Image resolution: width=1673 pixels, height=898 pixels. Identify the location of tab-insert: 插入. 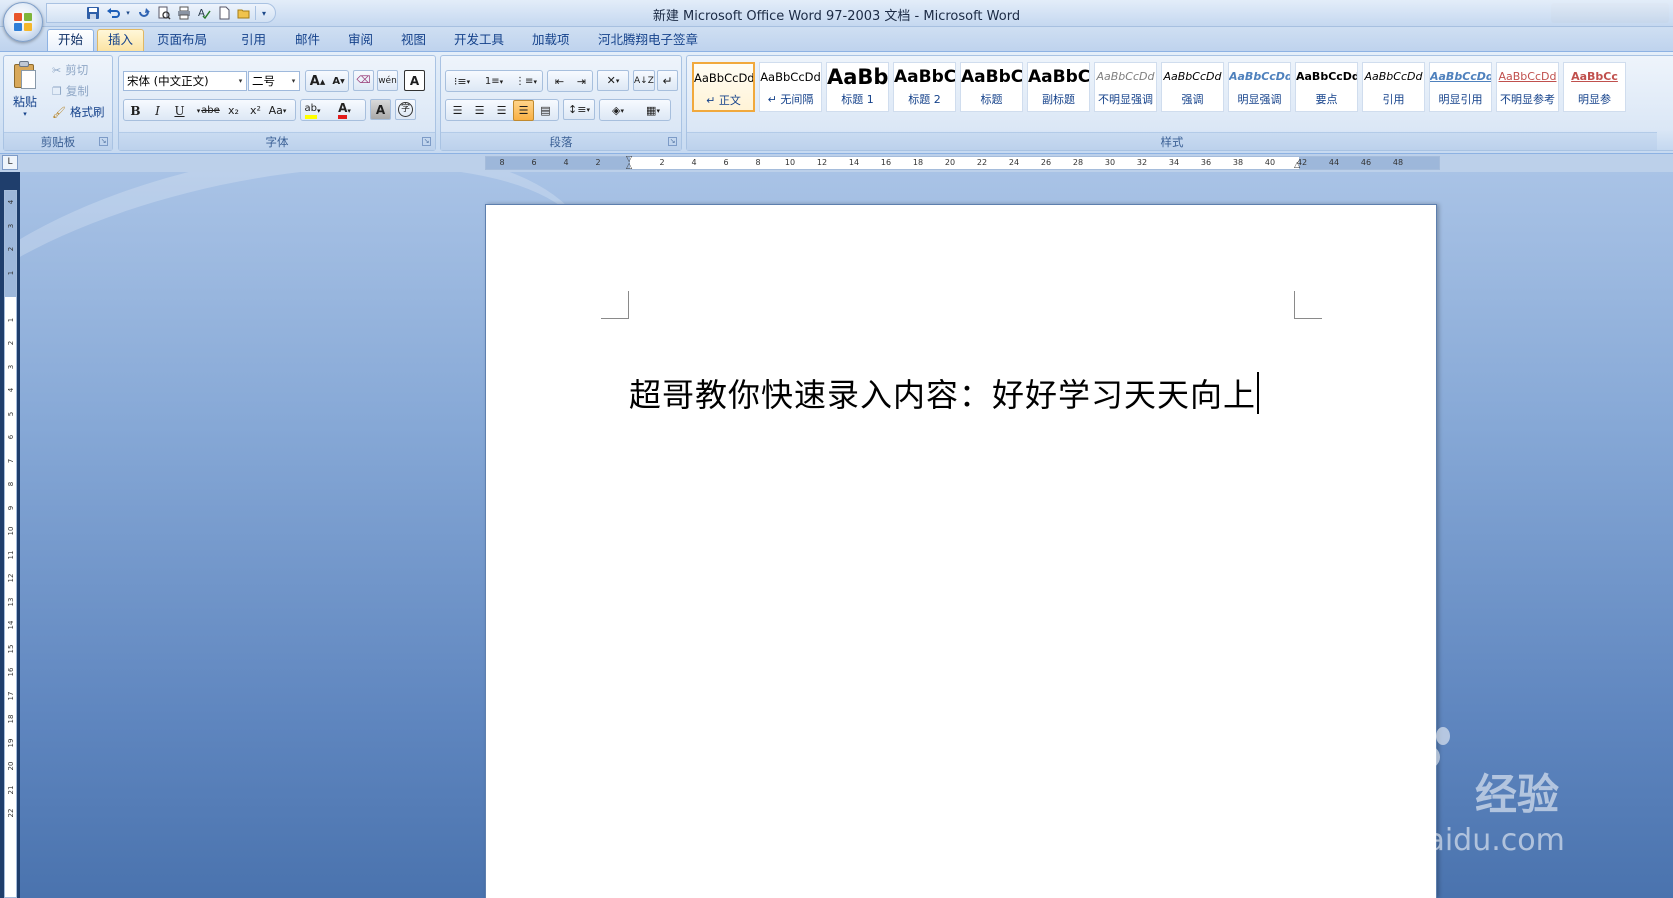
(121, 40).